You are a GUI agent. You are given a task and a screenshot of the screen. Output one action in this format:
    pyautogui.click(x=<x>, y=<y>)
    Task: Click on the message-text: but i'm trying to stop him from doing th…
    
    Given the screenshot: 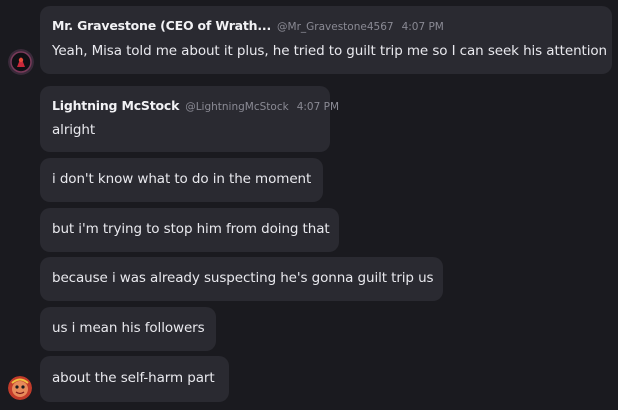 What is the action you would take?
    pyautogui.click(x=191, y=229)
    